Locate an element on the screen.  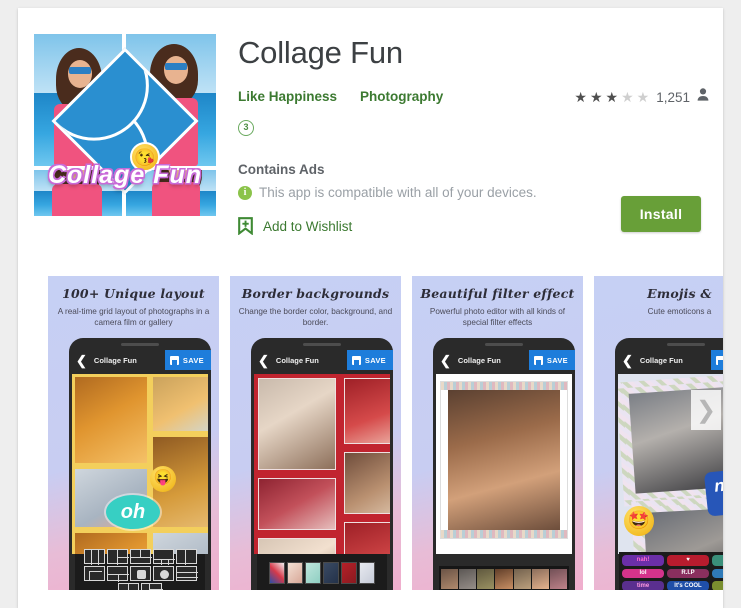
star-rating: ★ ★ ★ ★ ★ is located at coordinates (613, 97).